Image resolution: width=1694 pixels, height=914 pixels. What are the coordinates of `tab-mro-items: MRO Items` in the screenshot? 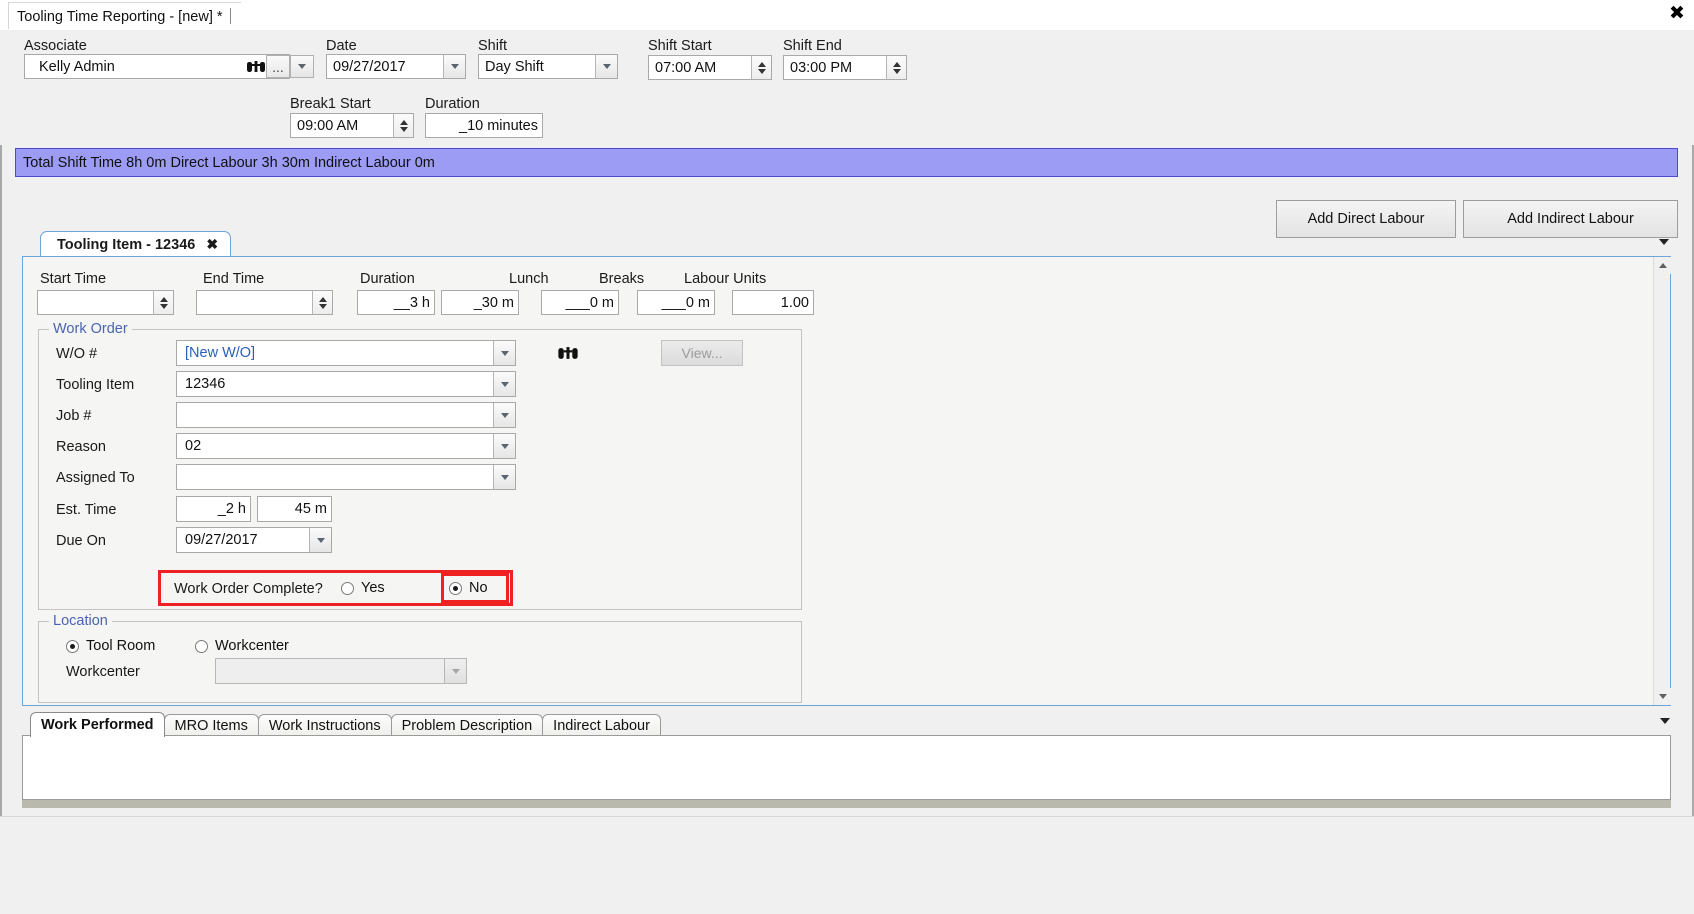 It's located at (211, 725).